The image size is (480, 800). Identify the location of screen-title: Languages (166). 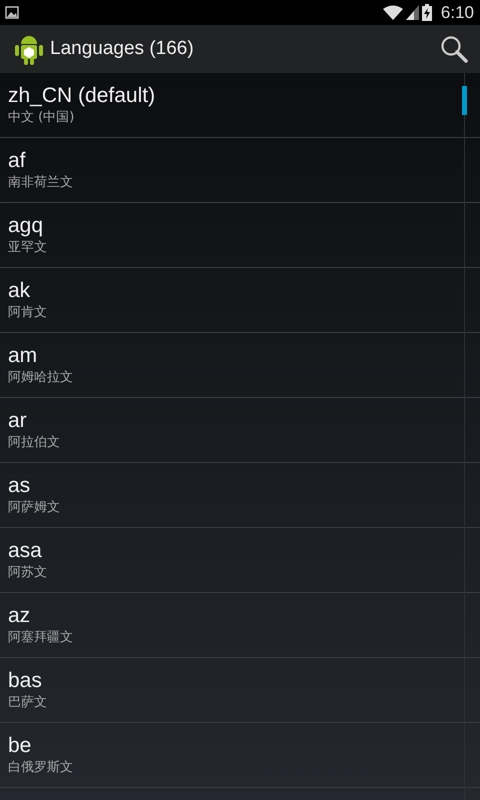
(122, 49).